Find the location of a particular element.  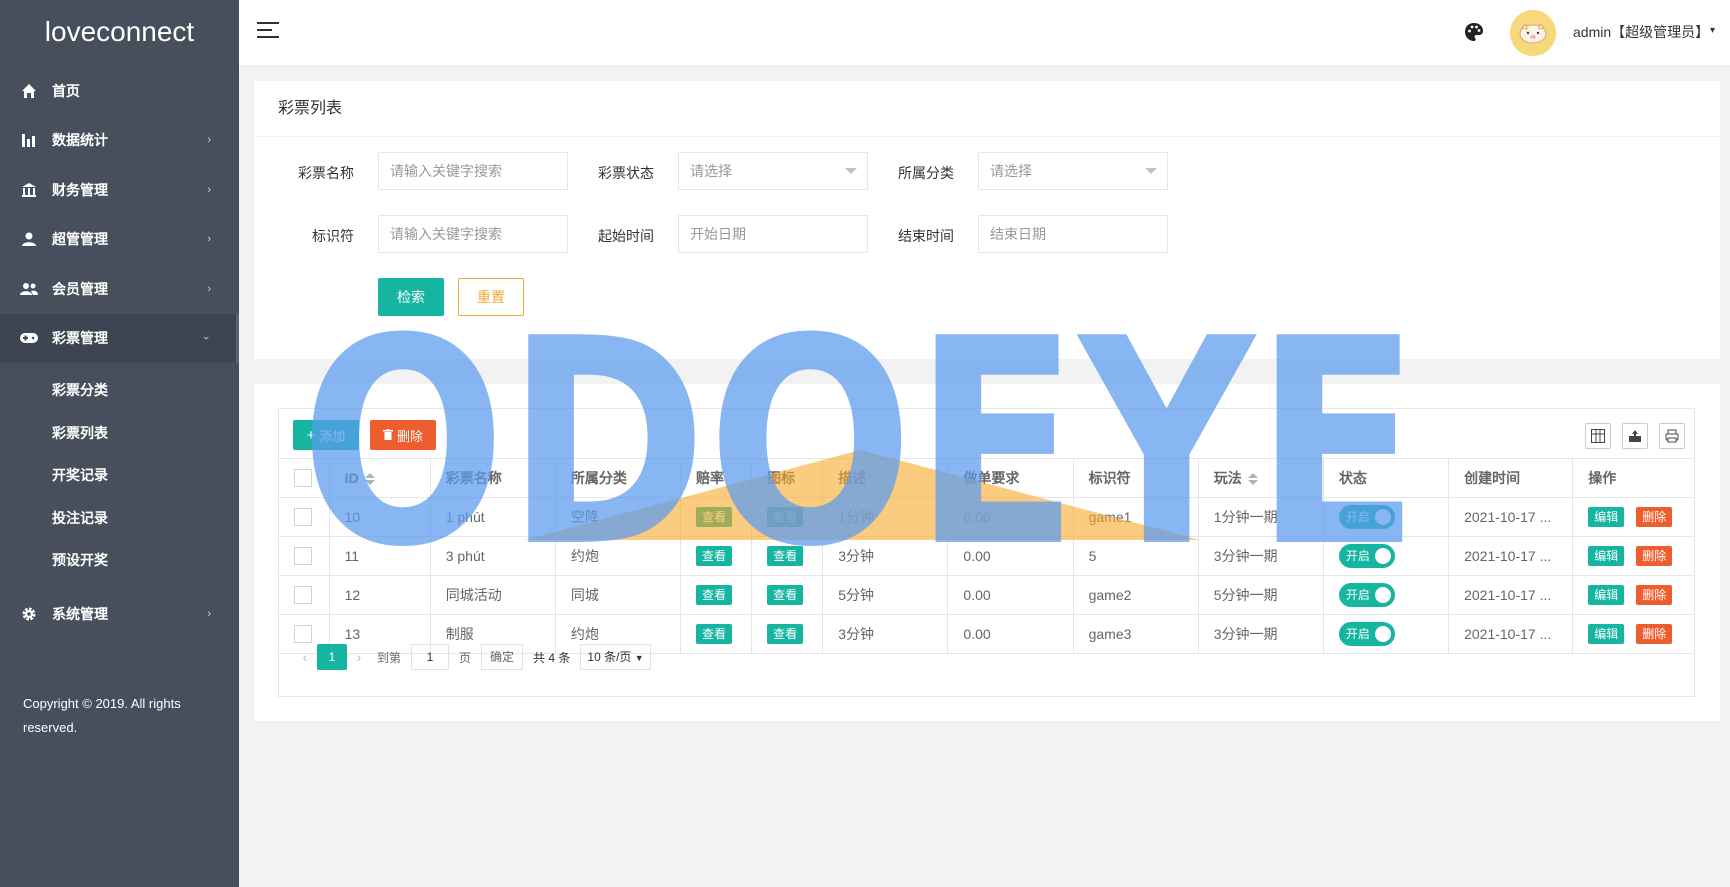

caret-down-icon: ▼ is located at coordinates (639, 658).